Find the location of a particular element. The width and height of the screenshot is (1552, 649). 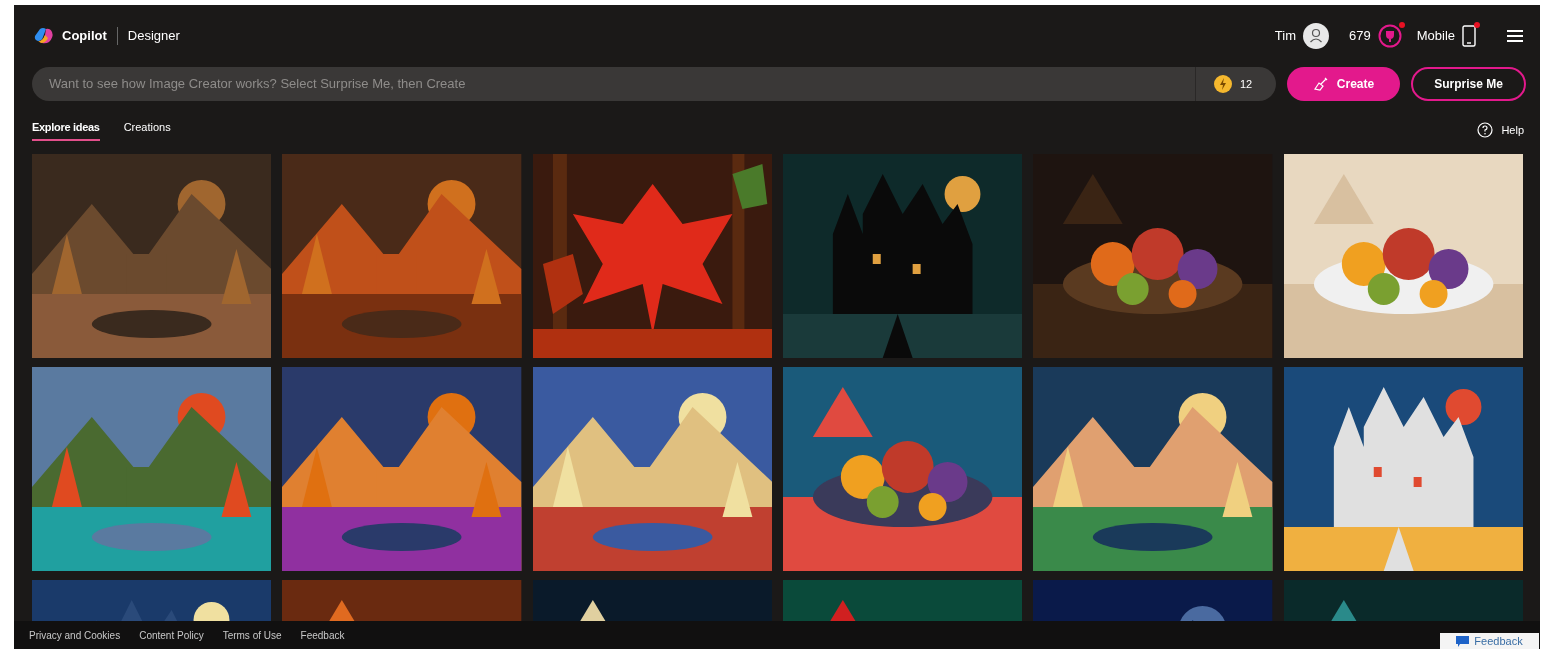

boost-coin-icon is located at coordinates (1223, 84).